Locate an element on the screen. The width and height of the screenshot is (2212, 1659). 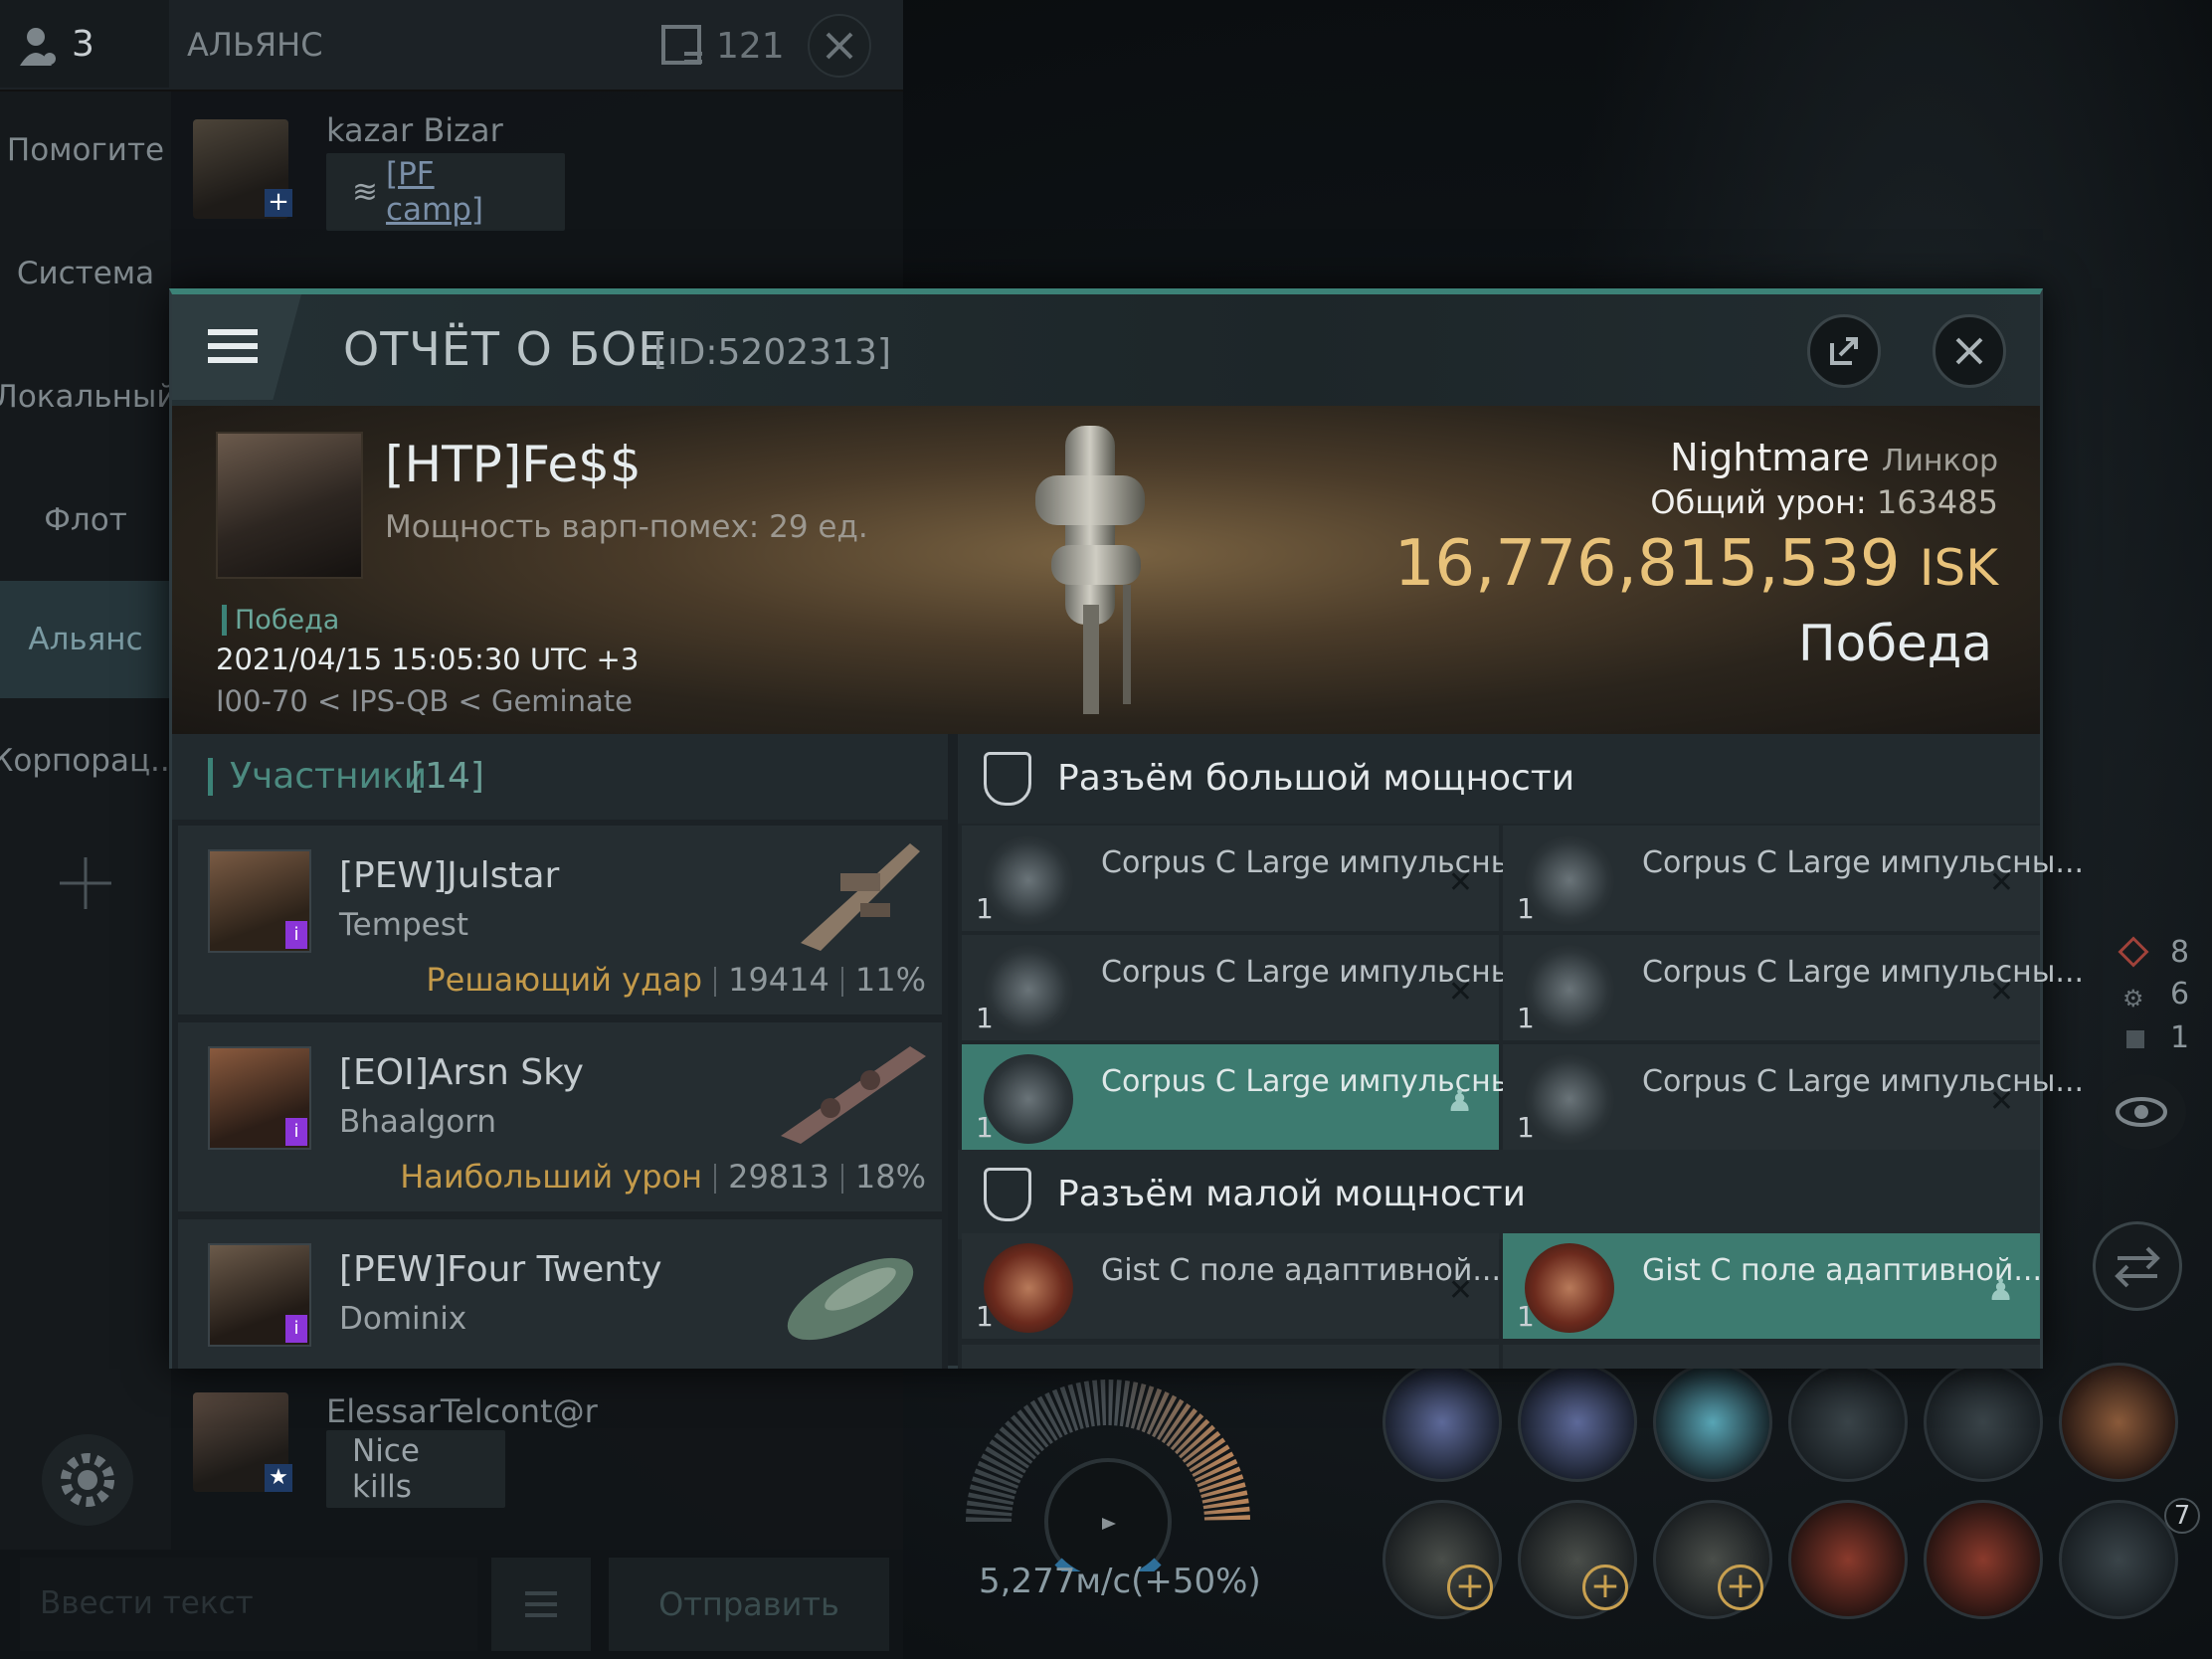
counter-targets: 8 is located at coordinates (2180, 952).